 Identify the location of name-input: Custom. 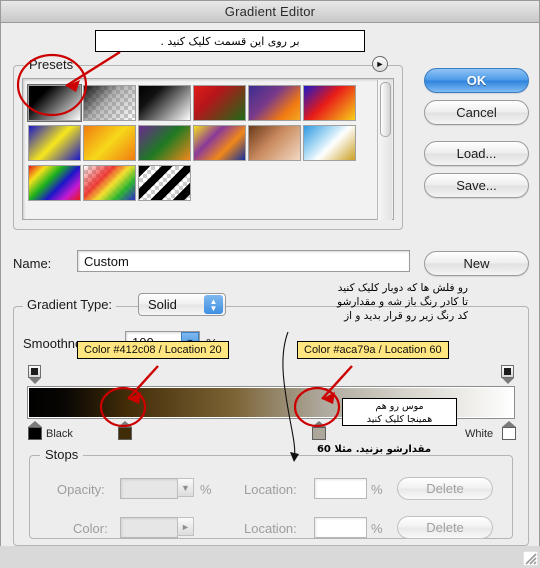
(243, 261).